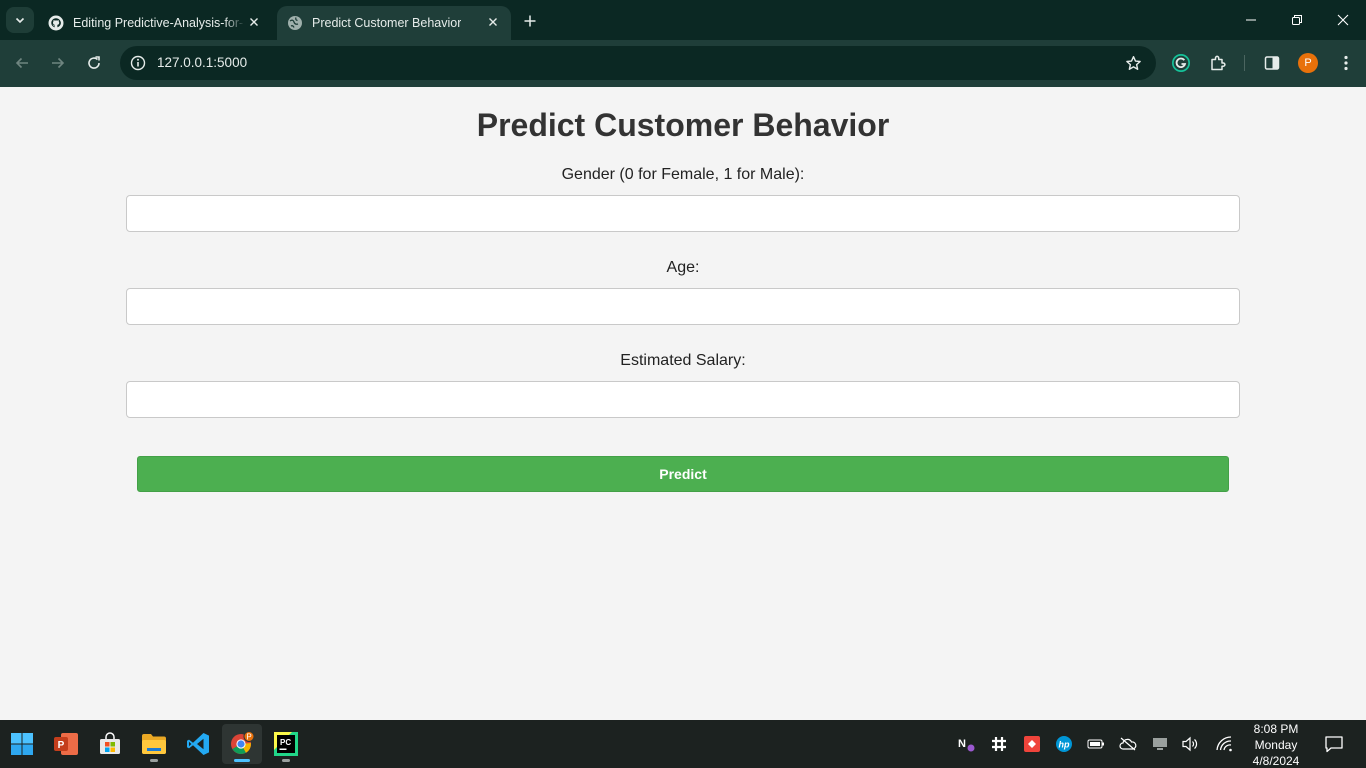 The width and height of the screenshot is (1366, 768). I want to click on gender-label: Gender (0 for Female, 1 for Male):, so click(683, 174).